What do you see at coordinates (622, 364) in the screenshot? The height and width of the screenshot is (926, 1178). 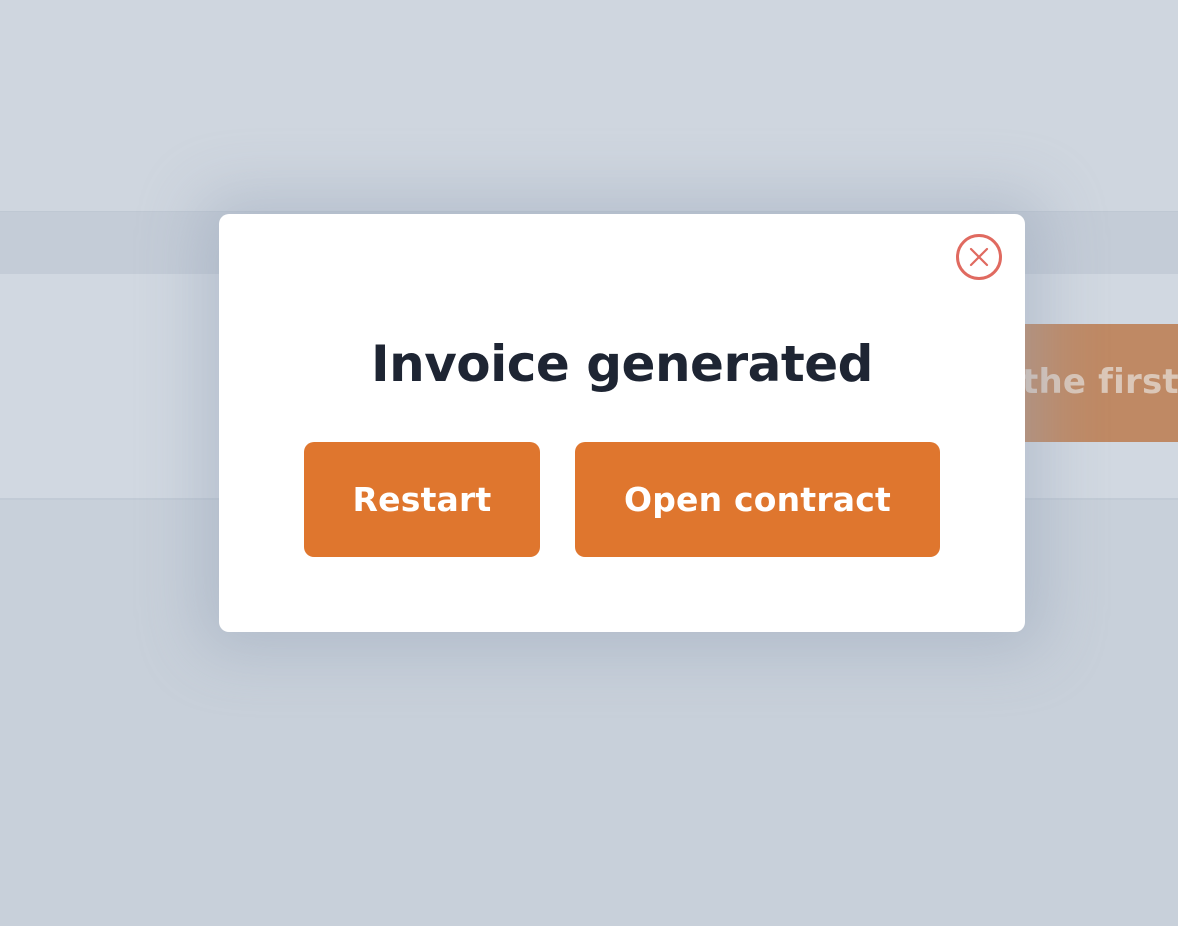 I see `modal-title: Invoice generated` at bounding box center [622, 364].